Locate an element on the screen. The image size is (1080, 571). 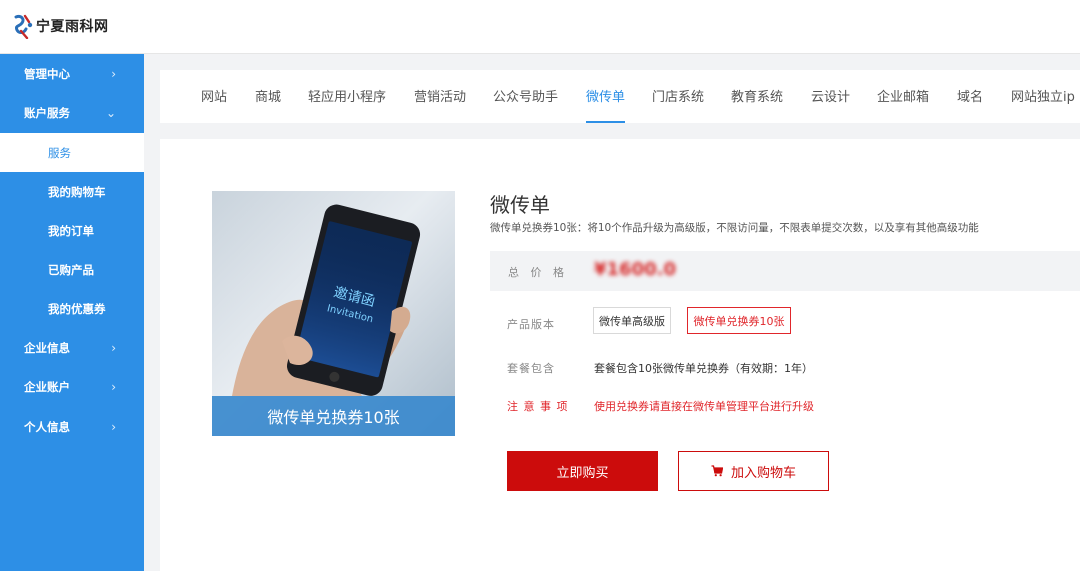
notice-label: 注 意 事 项 is located at coordinates (538, 406).